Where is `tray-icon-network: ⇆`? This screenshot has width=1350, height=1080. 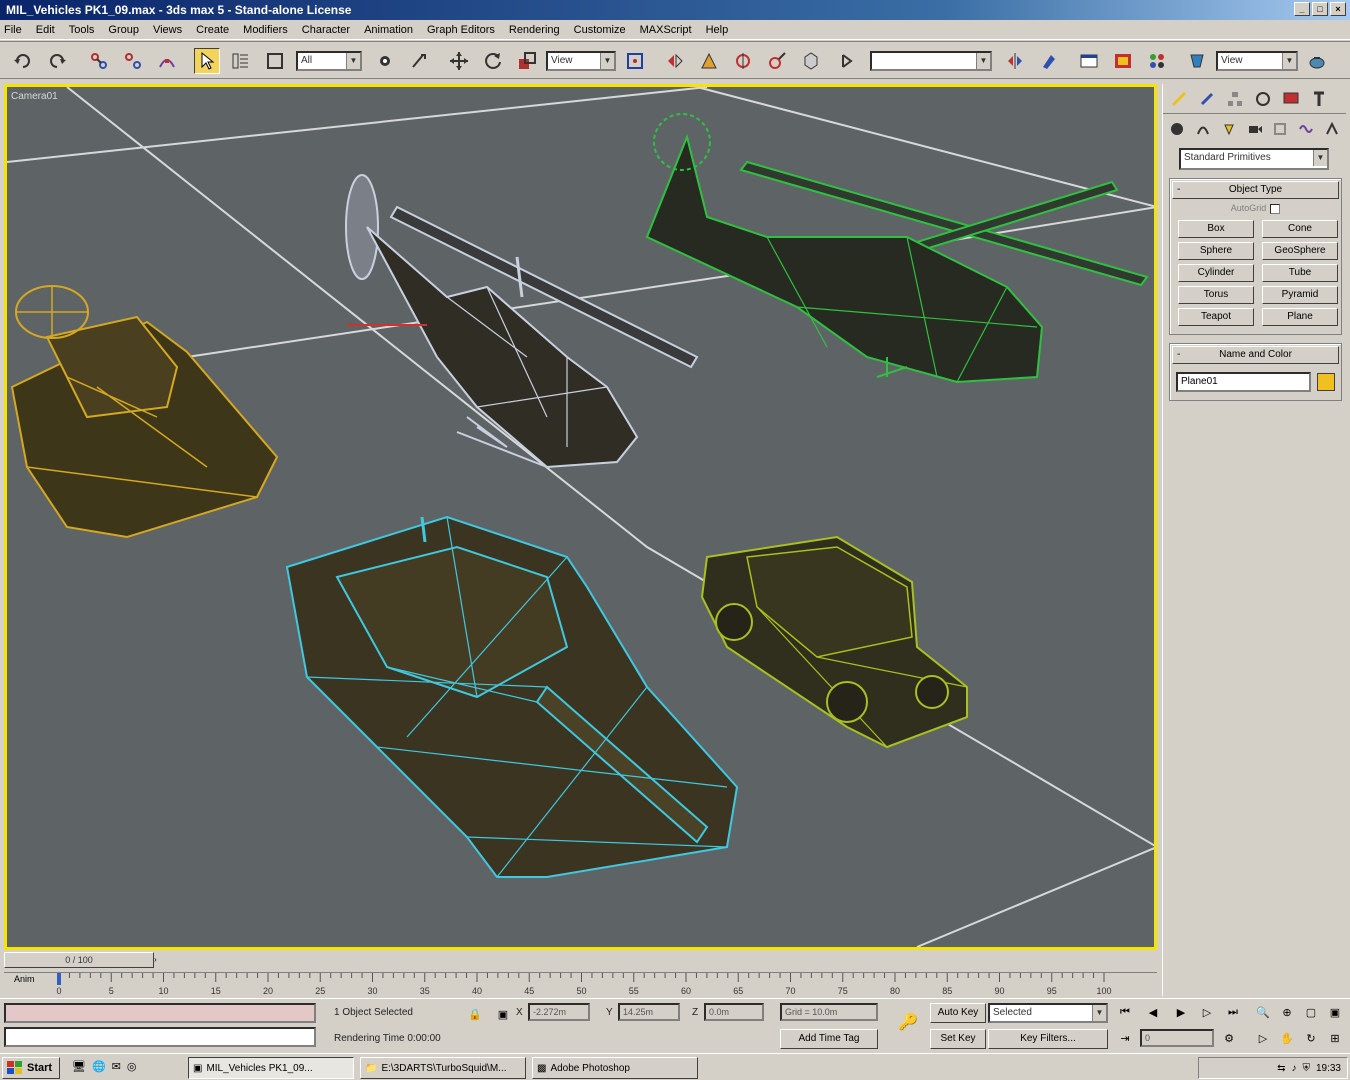
tray-icon-network: ⇆ is located at coordinates (1281, 1068).